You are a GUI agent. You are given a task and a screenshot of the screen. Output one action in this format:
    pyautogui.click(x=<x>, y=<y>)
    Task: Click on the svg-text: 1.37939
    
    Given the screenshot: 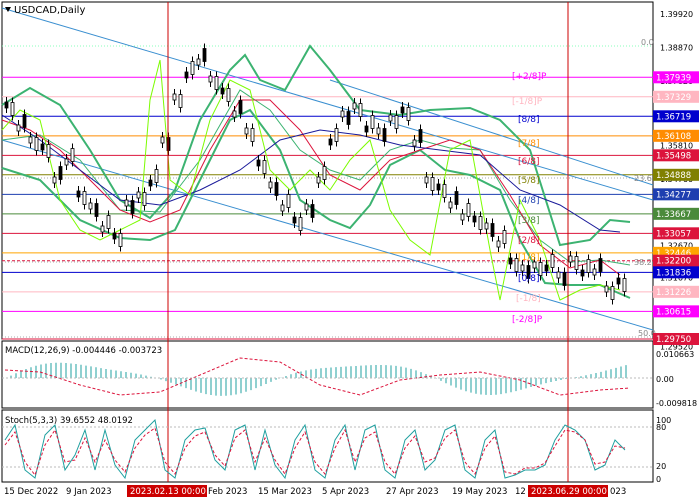 What is the action you would take?
    pyautogui.click(x=673, y=78)
    